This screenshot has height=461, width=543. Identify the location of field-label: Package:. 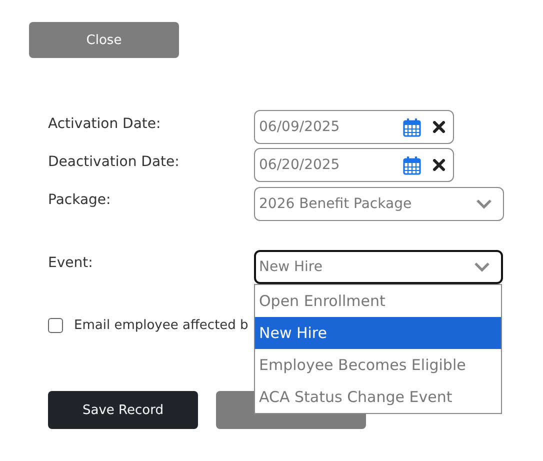
(80, 199).